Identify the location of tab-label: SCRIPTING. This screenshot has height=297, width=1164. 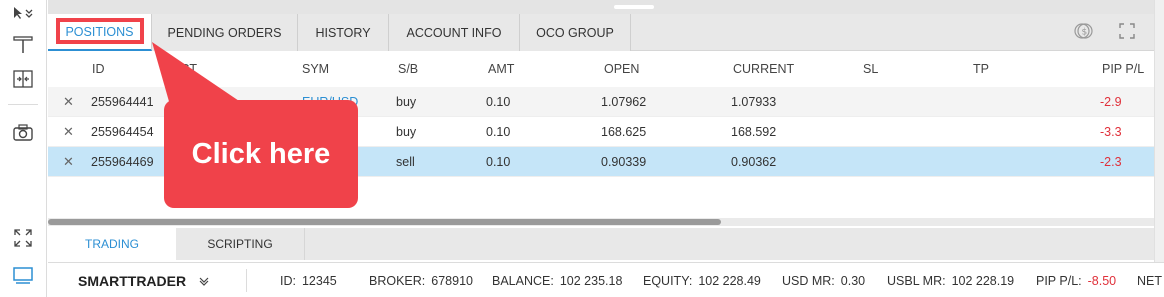
(240, 244).